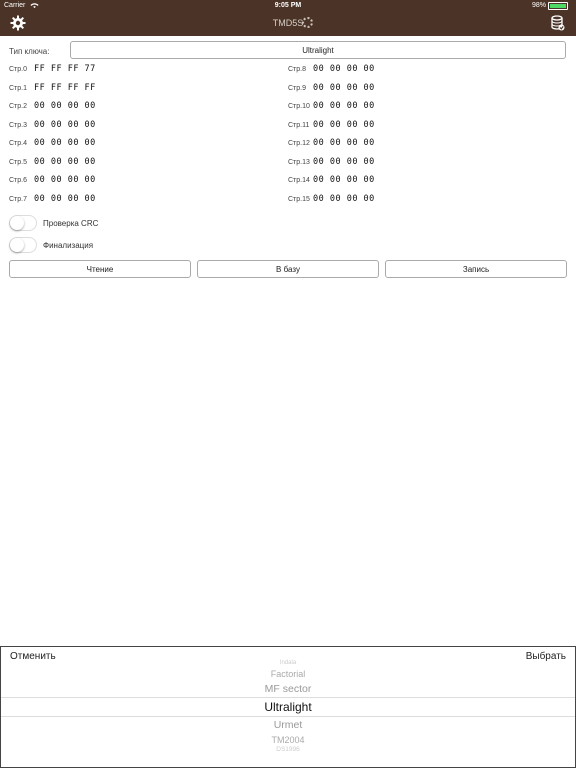 This screenshot has height=768, width=576. Describe the element at coordinates (297, 88) in the screenshot. I see `page-label: Стр.9` at that location.